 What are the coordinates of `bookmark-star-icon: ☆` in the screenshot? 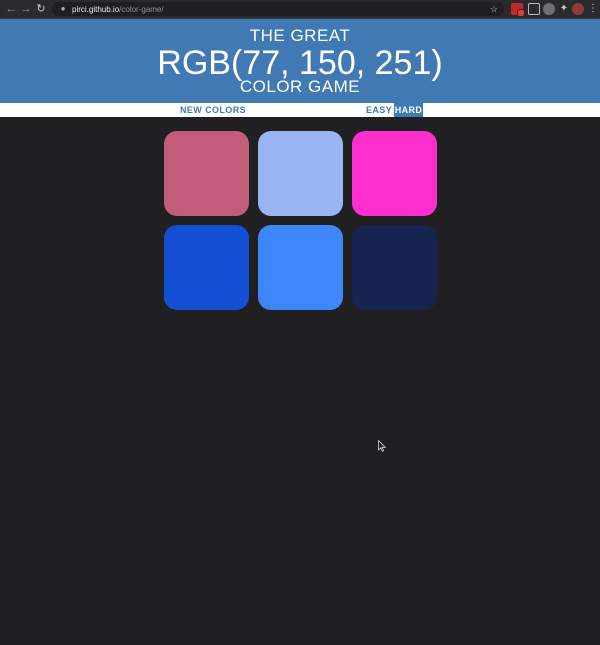 It's located at (494, 9).